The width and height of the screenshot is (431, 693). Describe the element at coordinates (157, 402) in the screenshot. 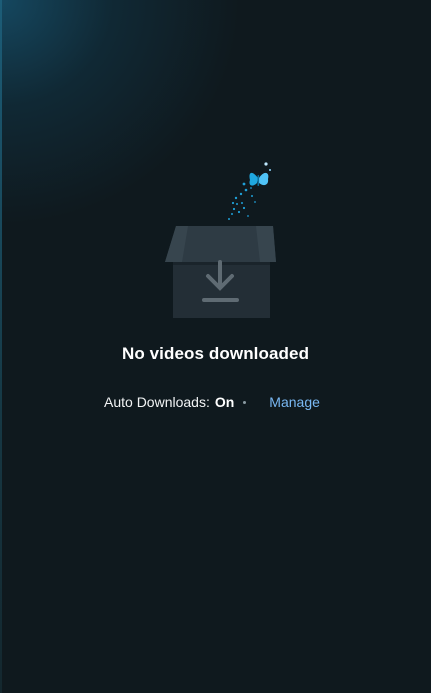

I see `auto-downloads-label: Auto Downloads:` at that location.